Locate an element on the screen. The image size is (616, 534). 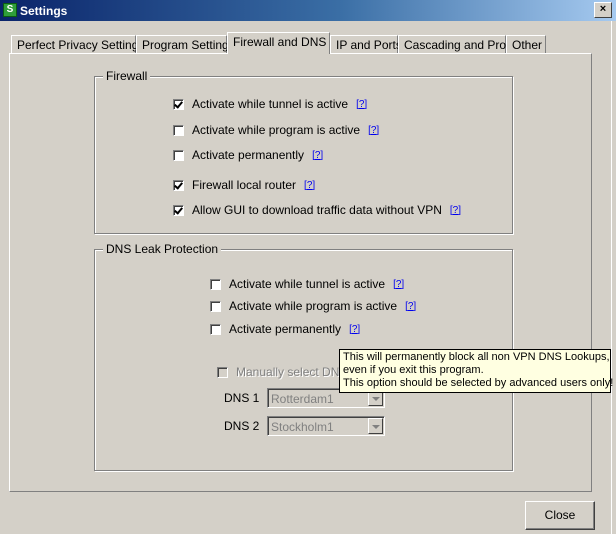
manual-dns-option: Manually select DNS is located at coordinates (282, 372).